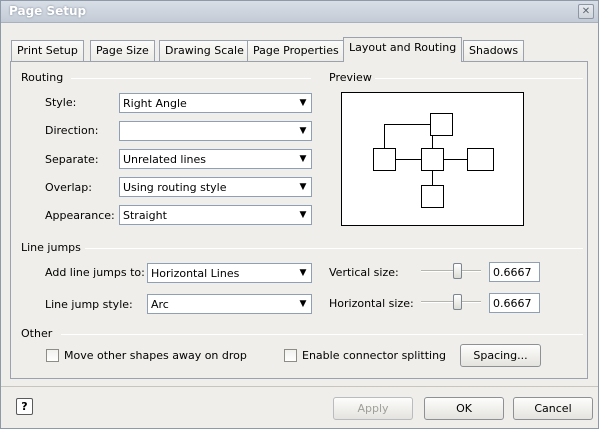 This screenshot has width=599, height=429. I want to click on overlap-dropdown: Using routing style ▼, so click(215, 187).